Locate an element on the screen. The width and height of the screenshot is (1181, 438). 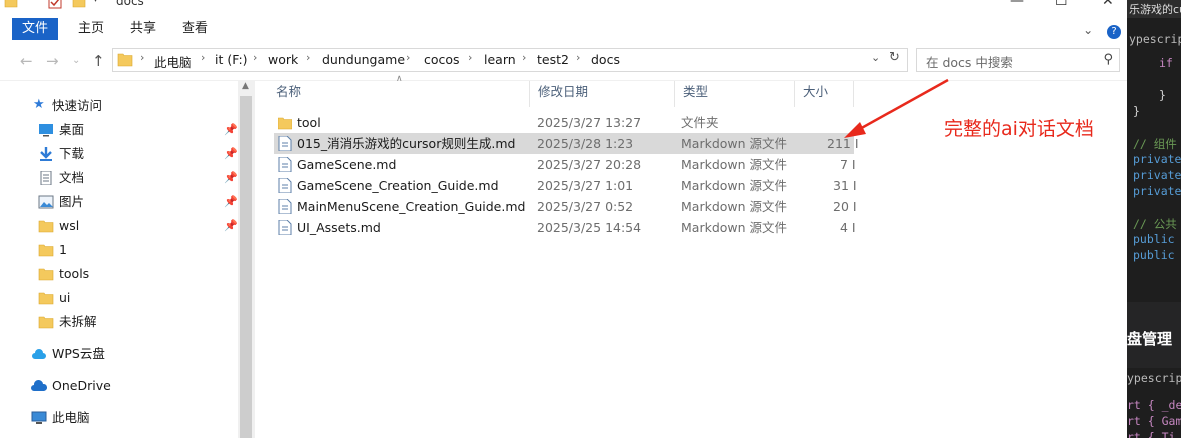
breadcrumb-thispc: 此电脑 is located at coordinates (173, 61).